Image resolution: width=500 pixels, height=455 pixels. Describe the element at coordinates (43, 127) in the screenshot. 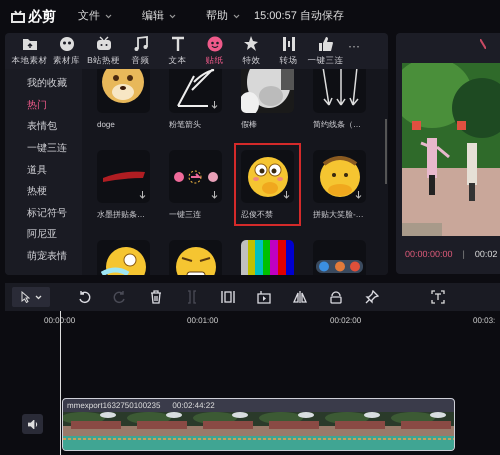

I see `category-item: 表情包` at that location.